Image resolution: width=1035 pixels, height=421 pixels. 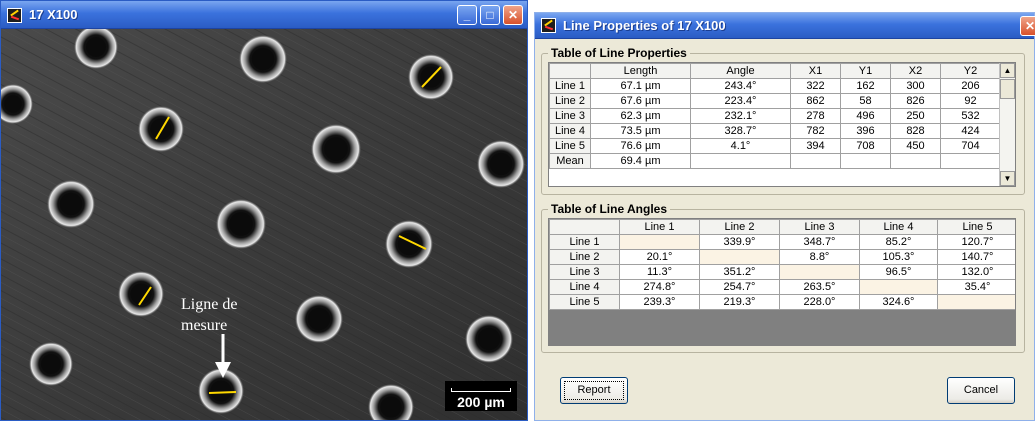 I want to click on properties-header-2: Angle, so click(x=740, y=71).